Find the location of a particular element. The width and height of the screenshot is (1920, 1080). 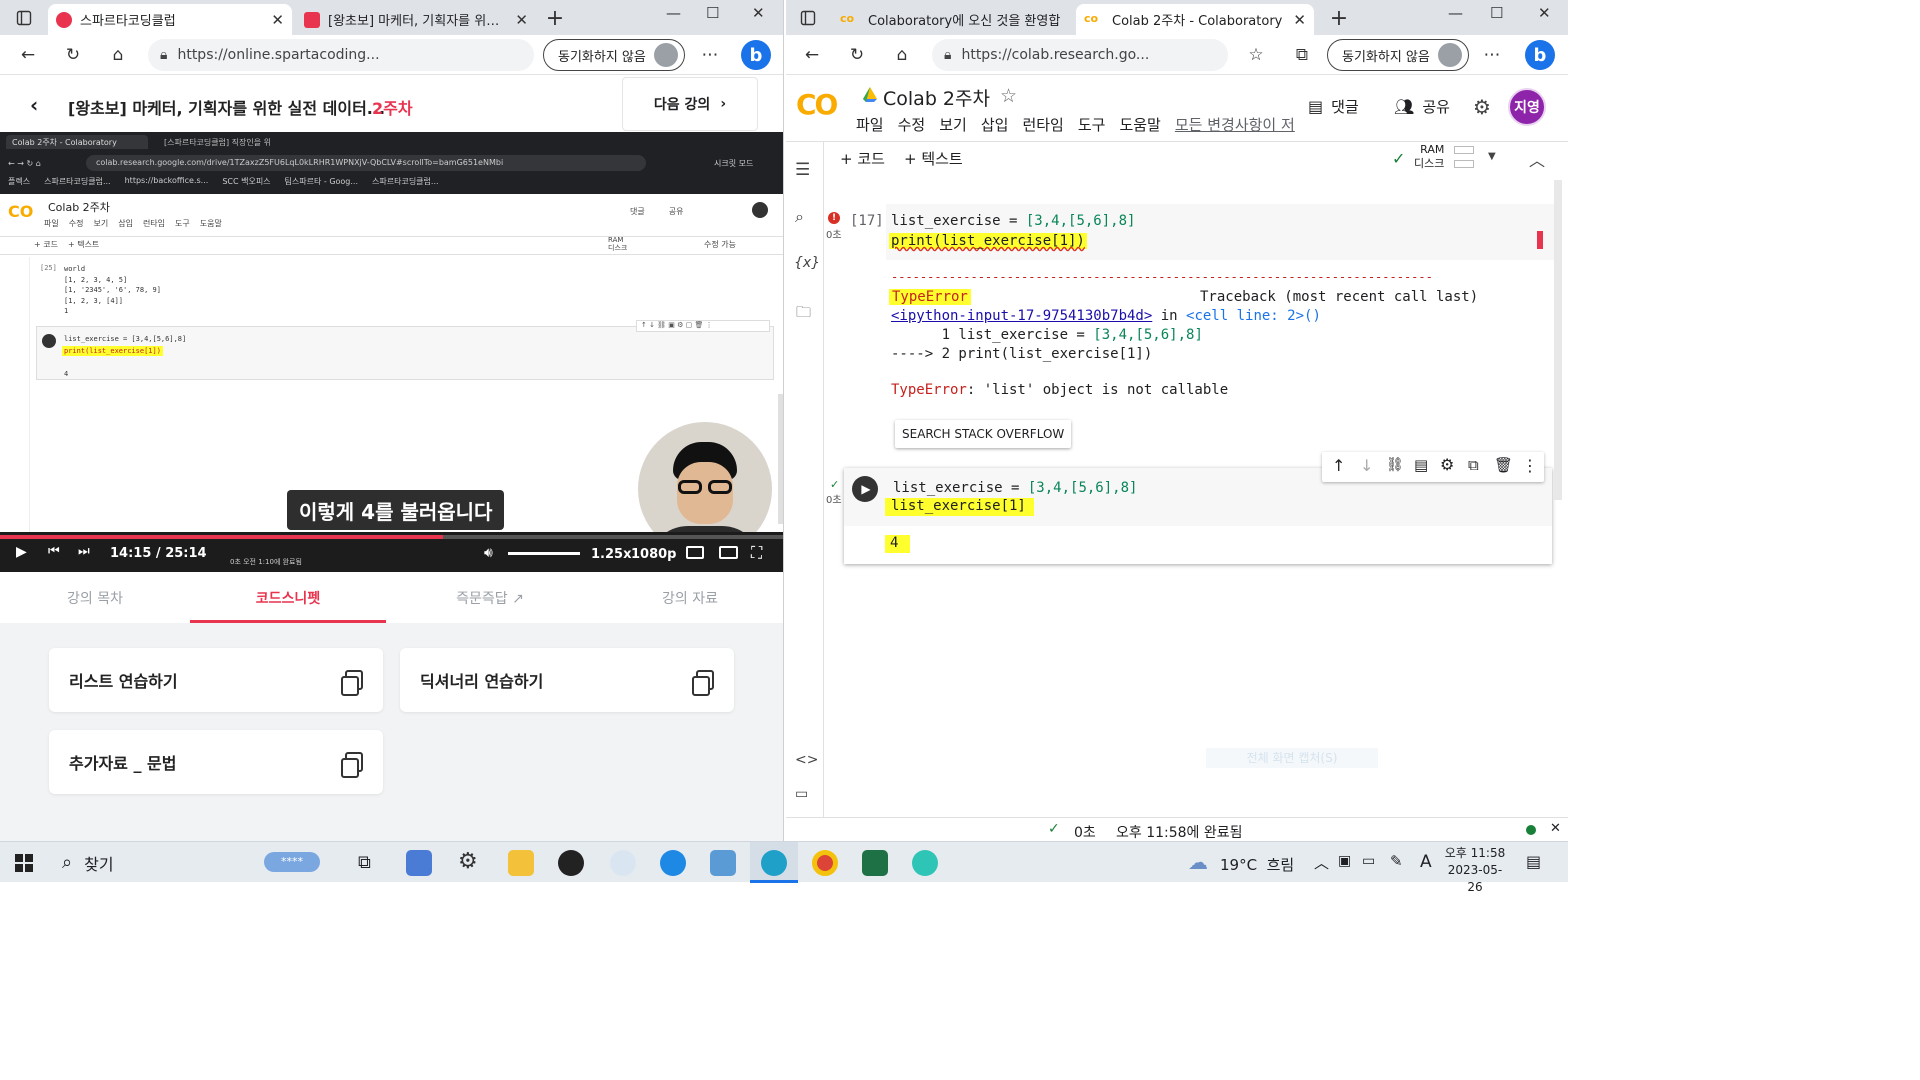

app-icon is located at coordinates (723, 863).